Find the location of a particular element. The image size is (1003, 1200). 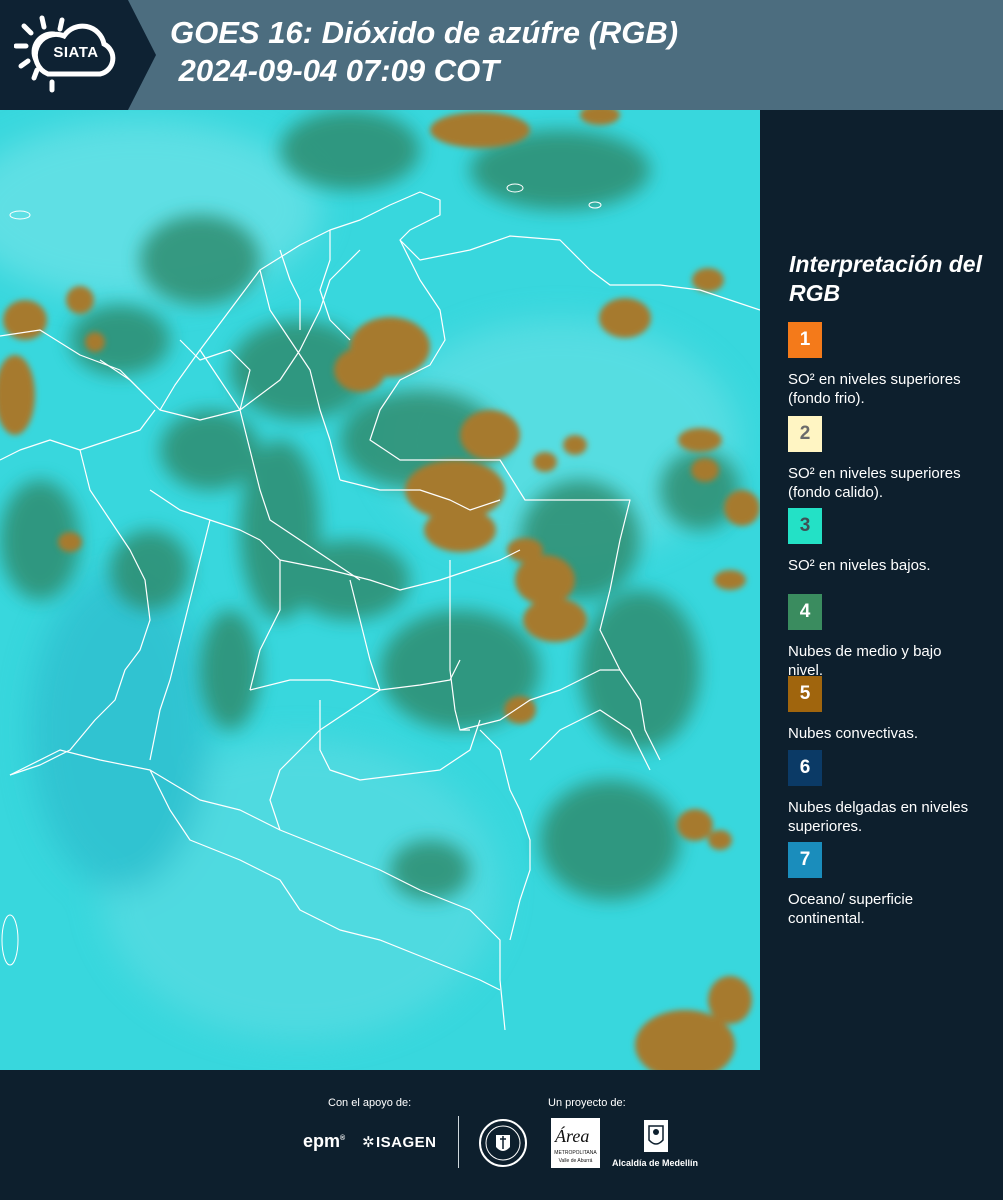

legend-swatch: 1 is located at coordinates (805, 340).